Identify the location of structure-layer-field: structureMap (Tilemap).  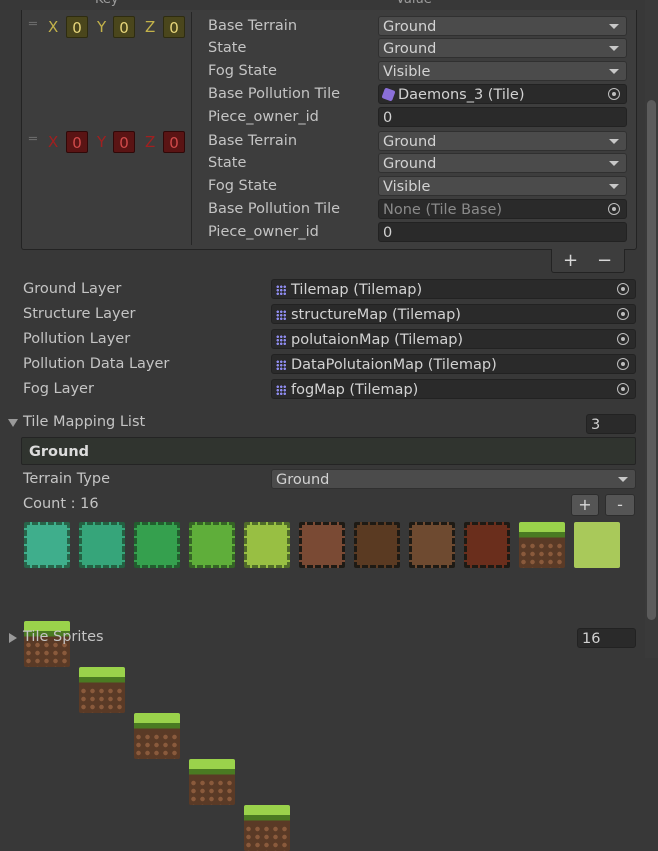
(453, 314).